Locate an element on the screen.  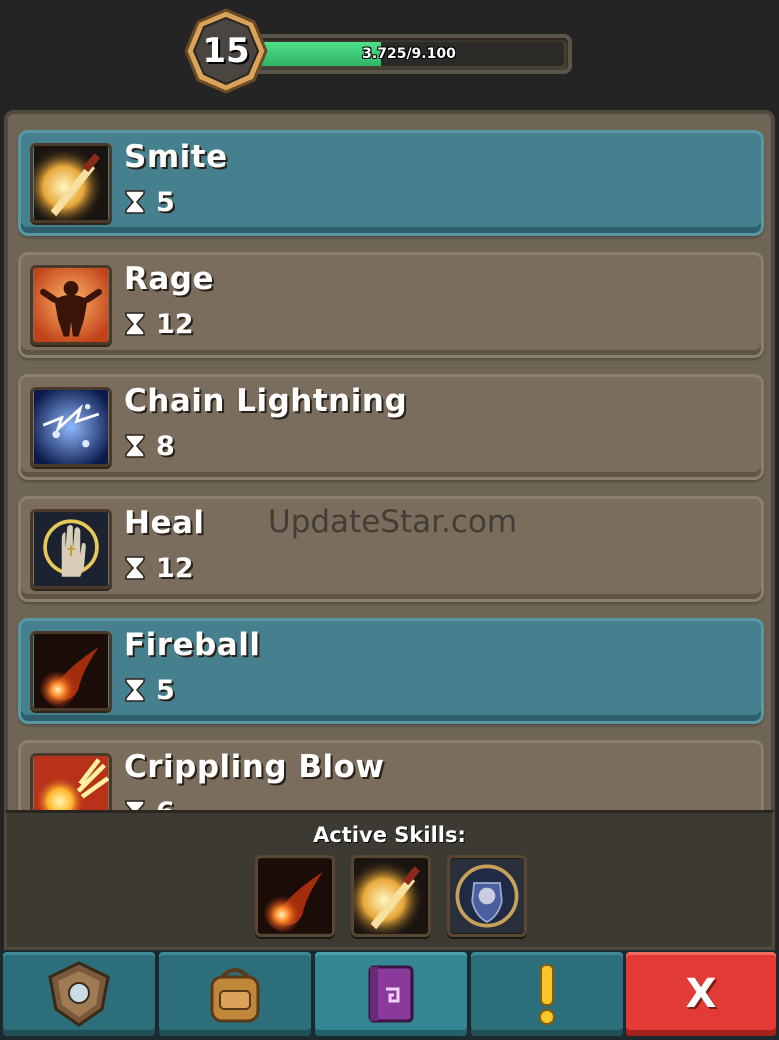
bottom-nav: X is located at coordinates (389, 995).